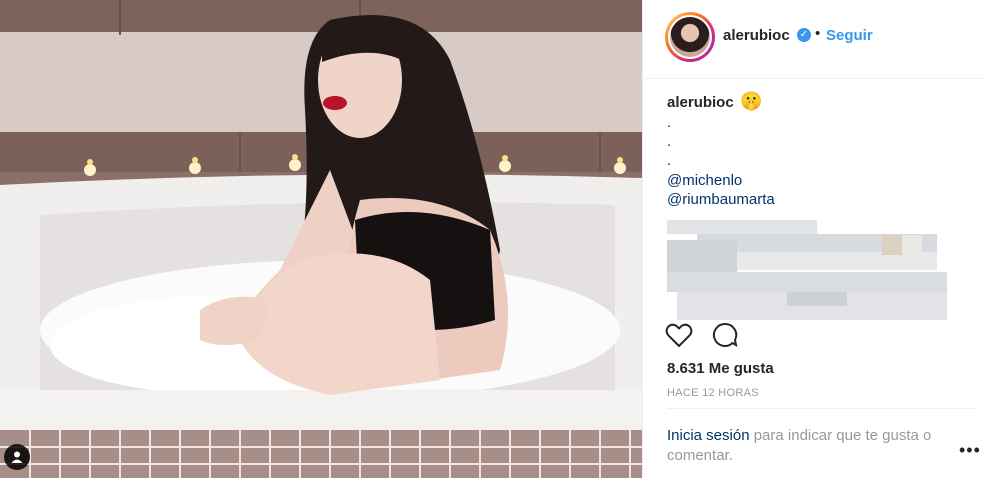  Describe the element at coordinates (970, 450) in the screenshot. I see `more-options-button: •••` at that location.